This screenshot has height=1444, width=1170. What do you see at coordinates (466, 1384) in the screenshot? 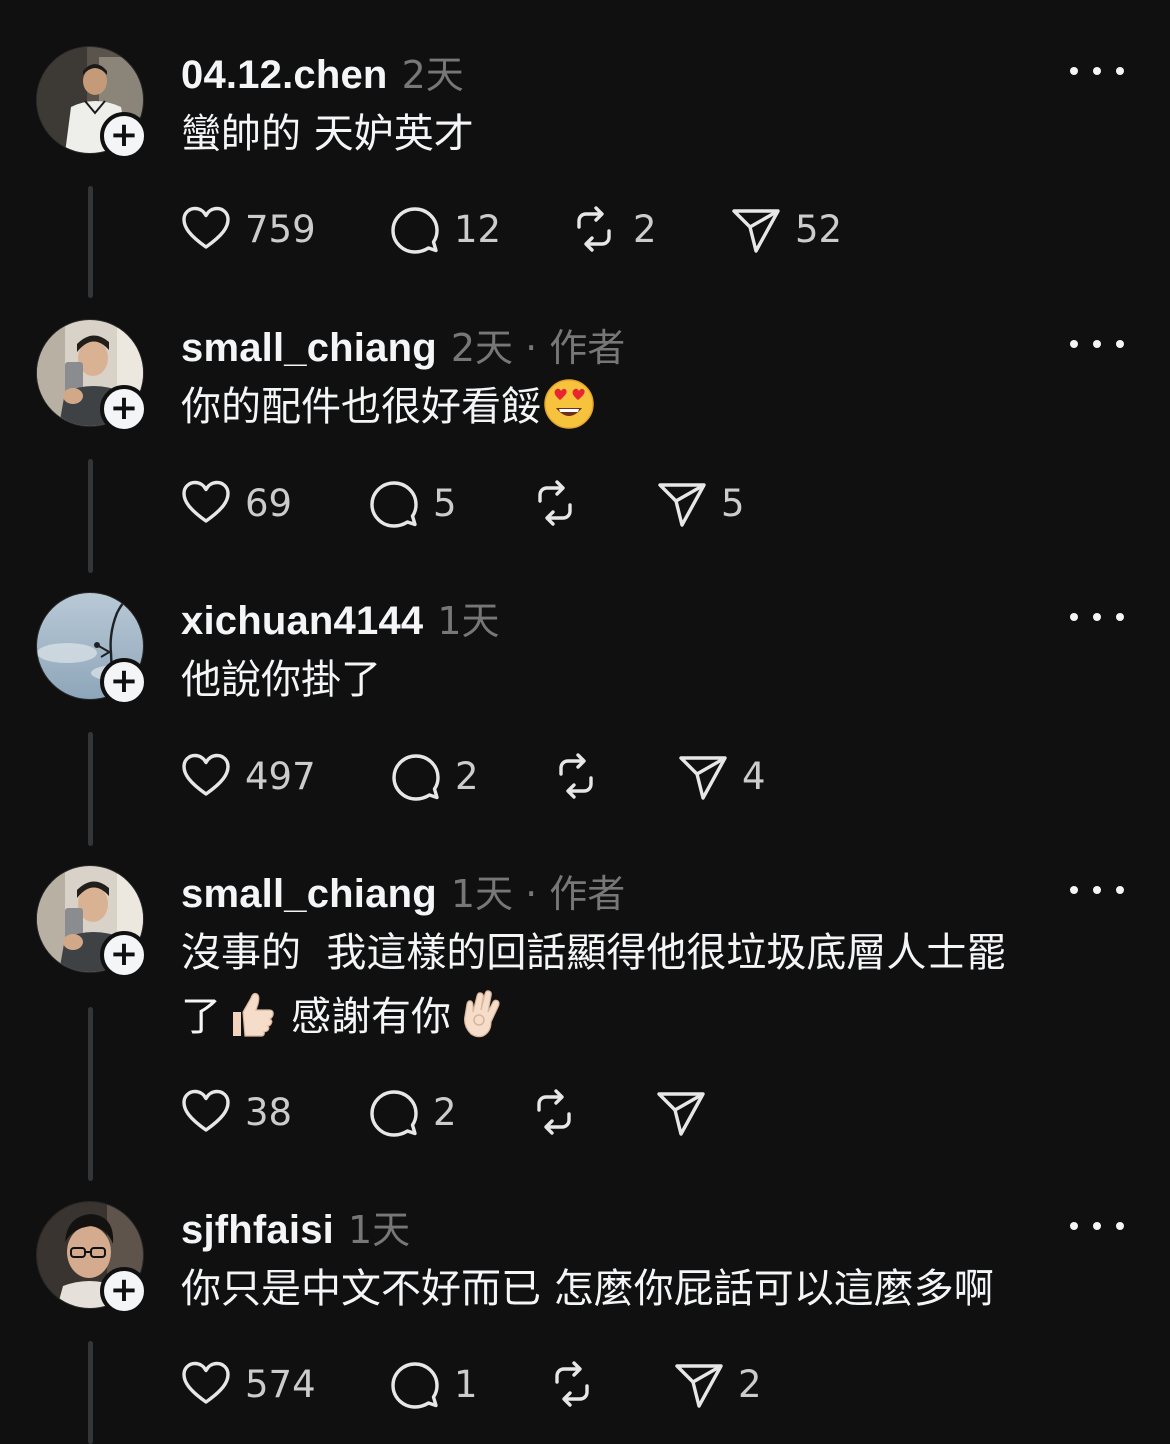
I see `reply-count: 1` at bounding box center [466, 1384].